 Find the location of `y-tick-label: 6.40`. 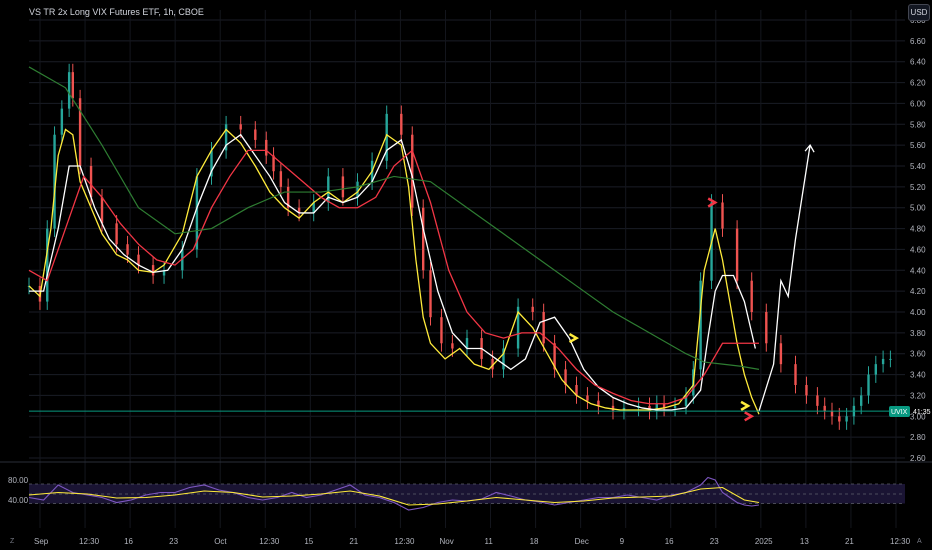

y-tick-label: 6.40 is located at coordinates (918, 62).